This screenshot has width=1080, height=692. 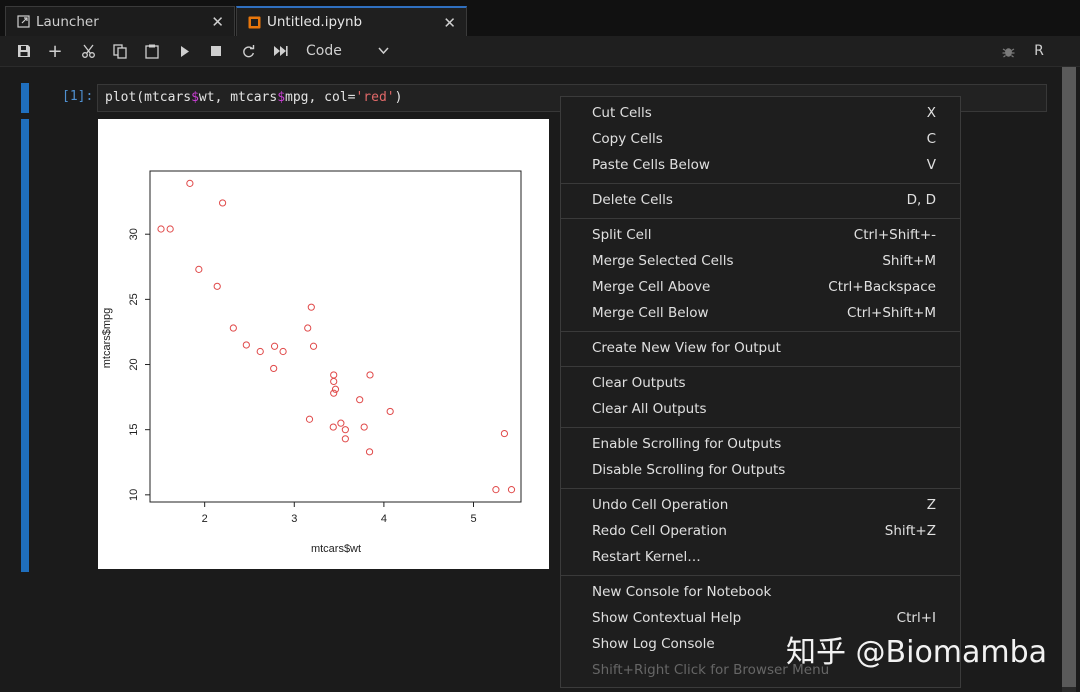 What do you see at coordinates (760, 410) in the screenshot?
I see `menu-item: Clear All Outputs` at bounding box center [760, 410].